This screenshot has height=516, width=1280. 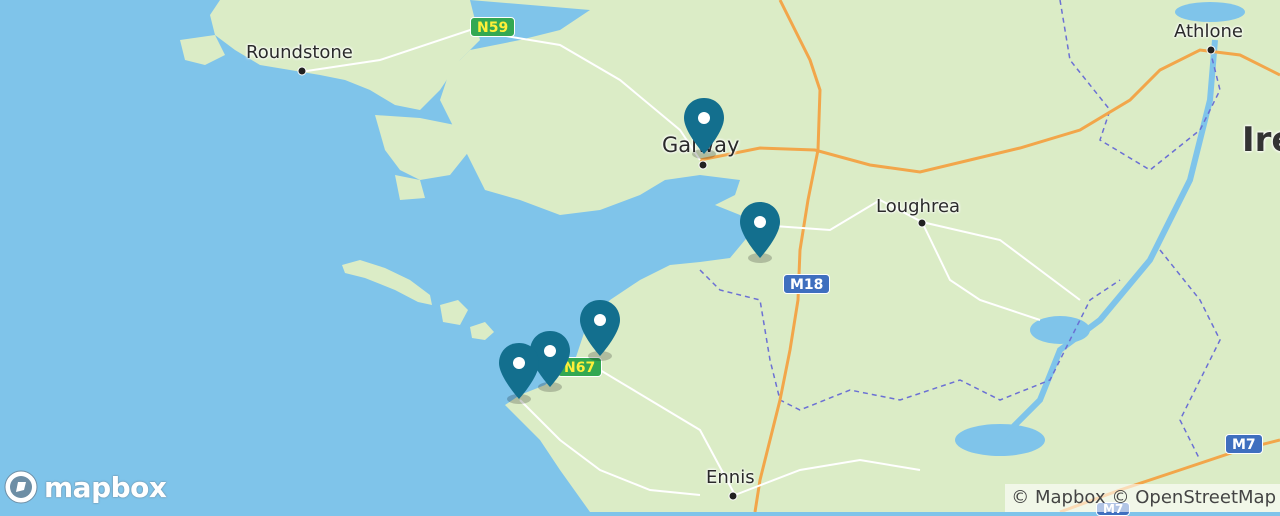 I want to click on place-athlone: Athlone, so click(x=1208, y=31).